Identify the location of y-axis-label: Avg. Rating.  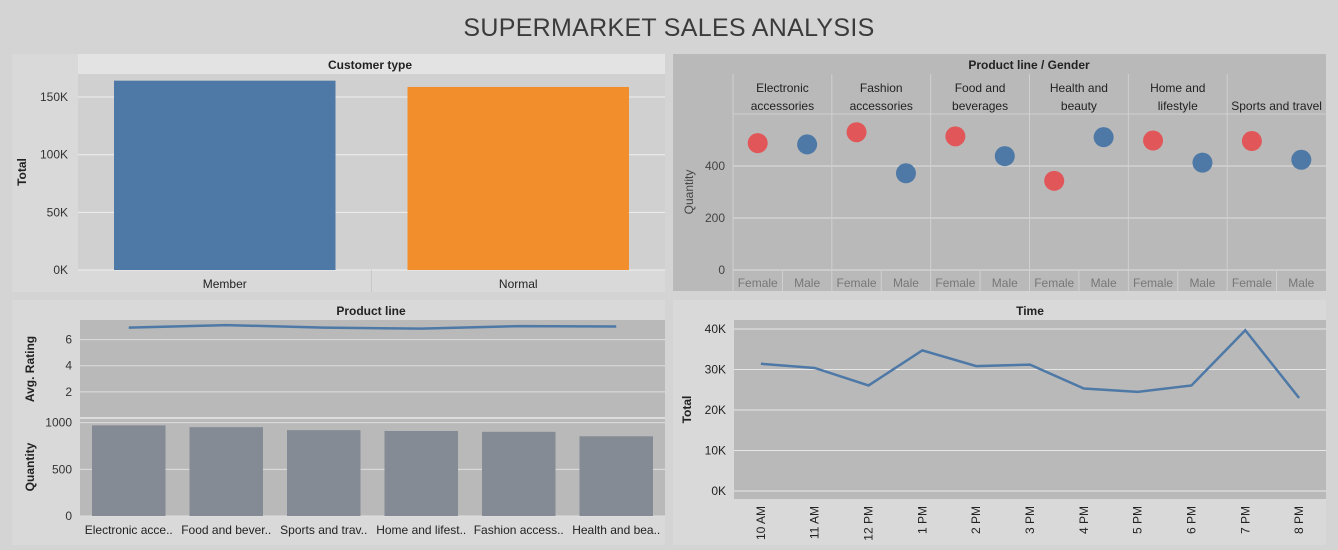
(30, 369).